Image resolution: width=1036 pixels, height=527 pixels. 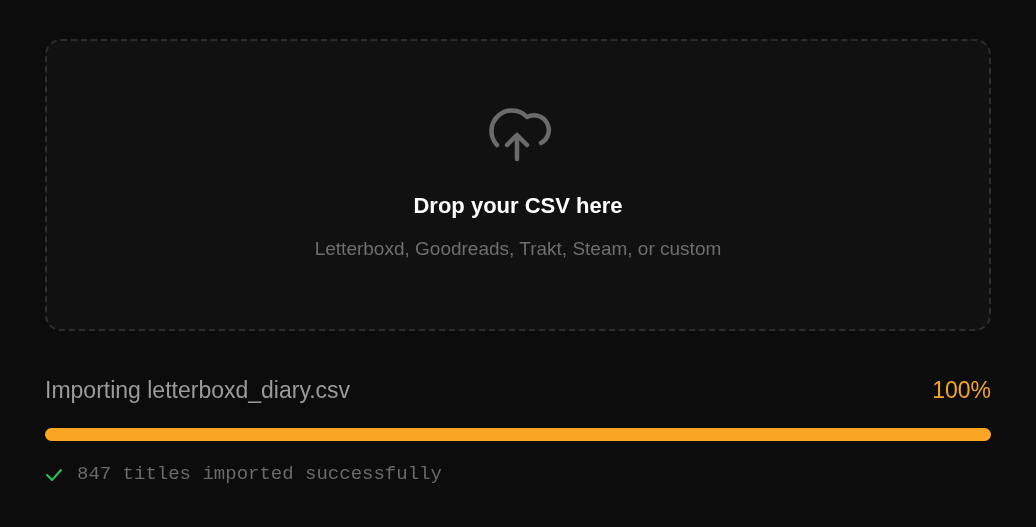 I want to click on dropzone-subtitle: Letterboxd, Goodreads, Trakt, Steam, or custom, so click(x=518, y=248).